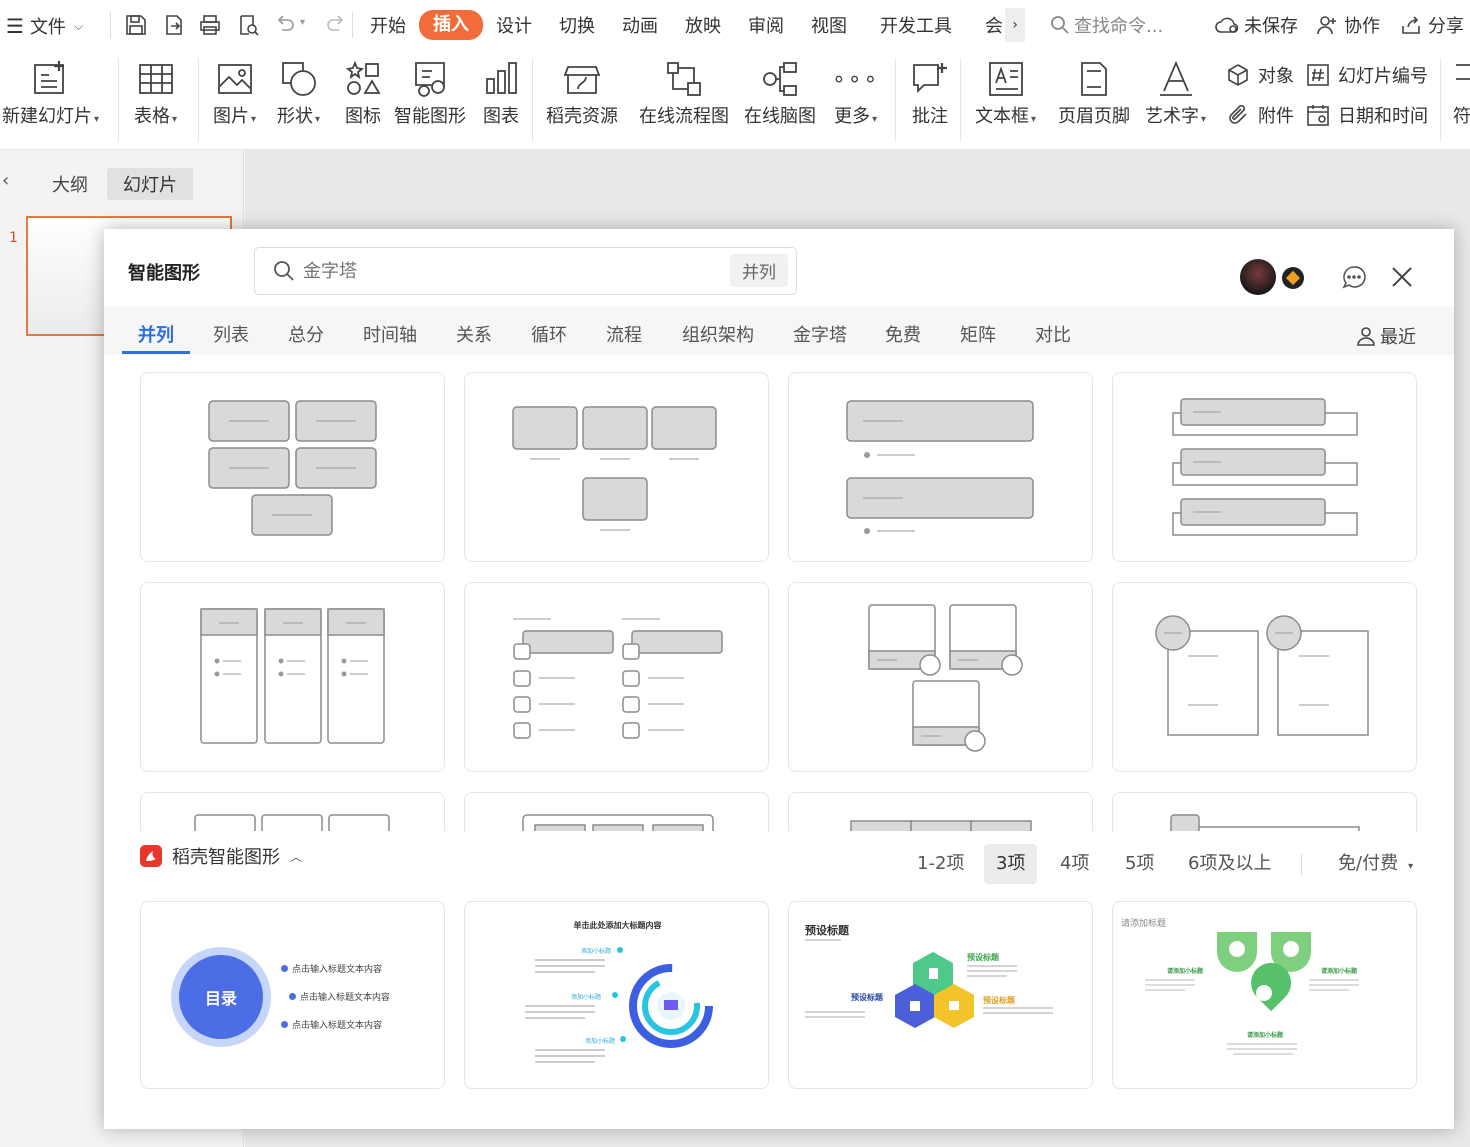 The height and width of the screenshot is (1147, 1470). I want to click on category-tab: 金字塔, so click(820, 334).